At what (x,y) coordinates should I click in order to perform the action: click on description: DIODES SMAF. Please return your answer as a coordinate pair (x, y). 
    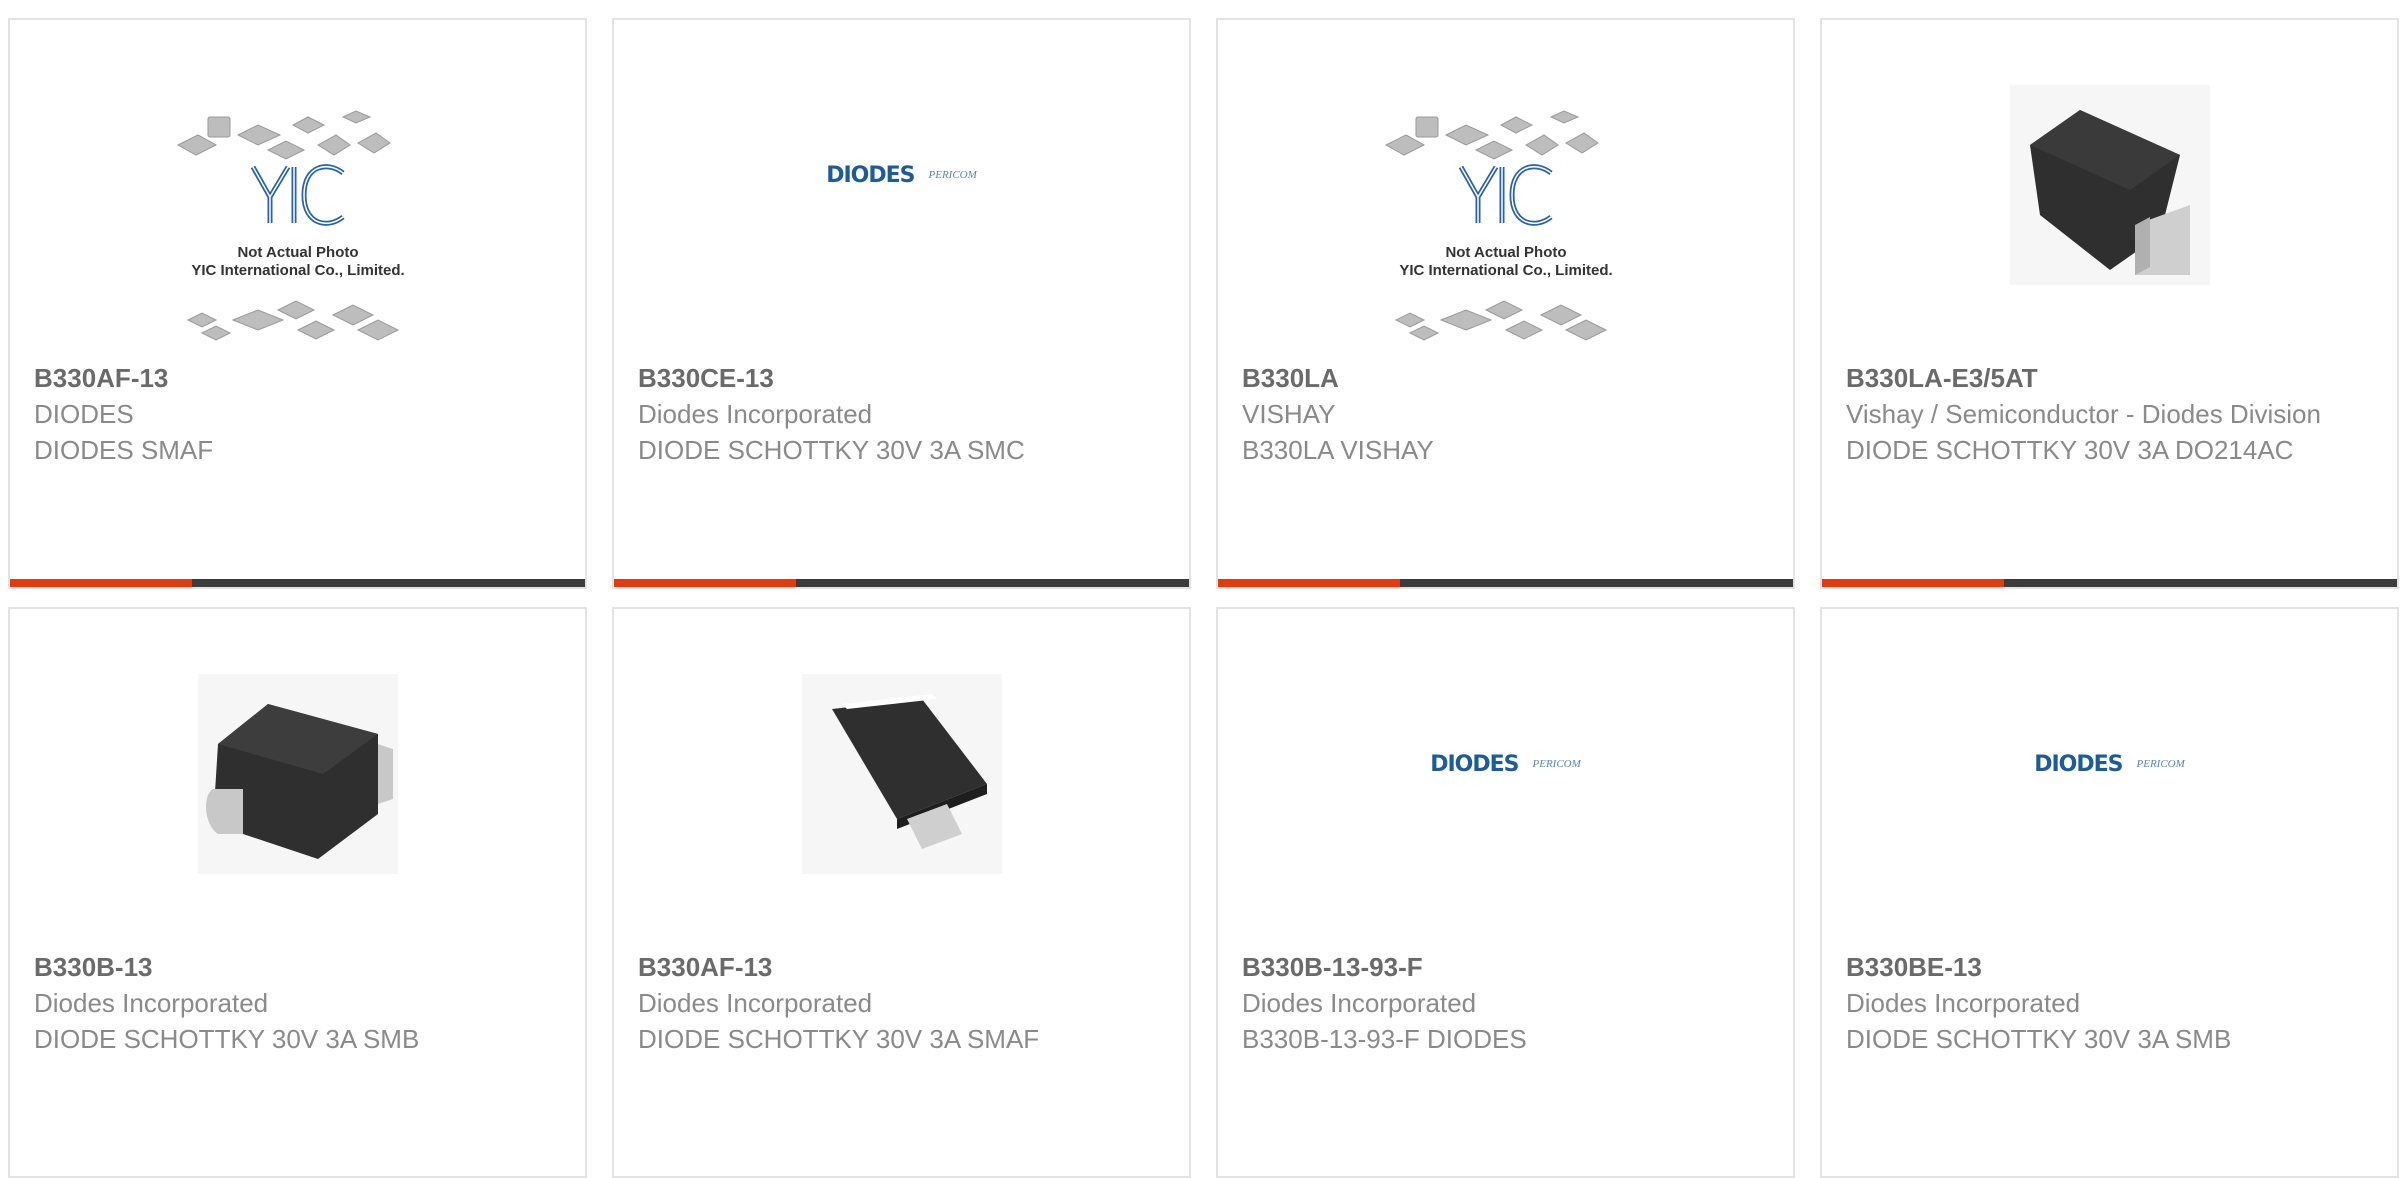
    Looking at the image, I should click on (124, 450).